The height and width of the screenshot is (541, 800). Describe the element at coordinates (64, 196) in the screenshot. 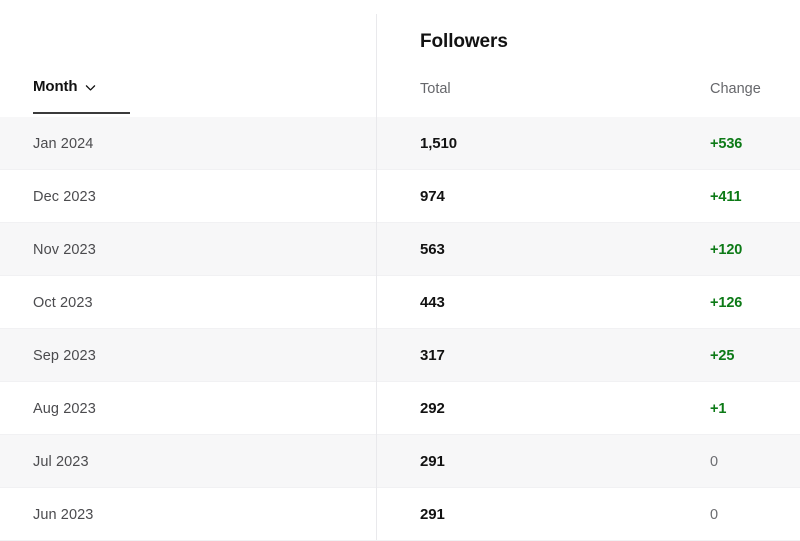

I see `cell-month: Dec 2023` at that location.